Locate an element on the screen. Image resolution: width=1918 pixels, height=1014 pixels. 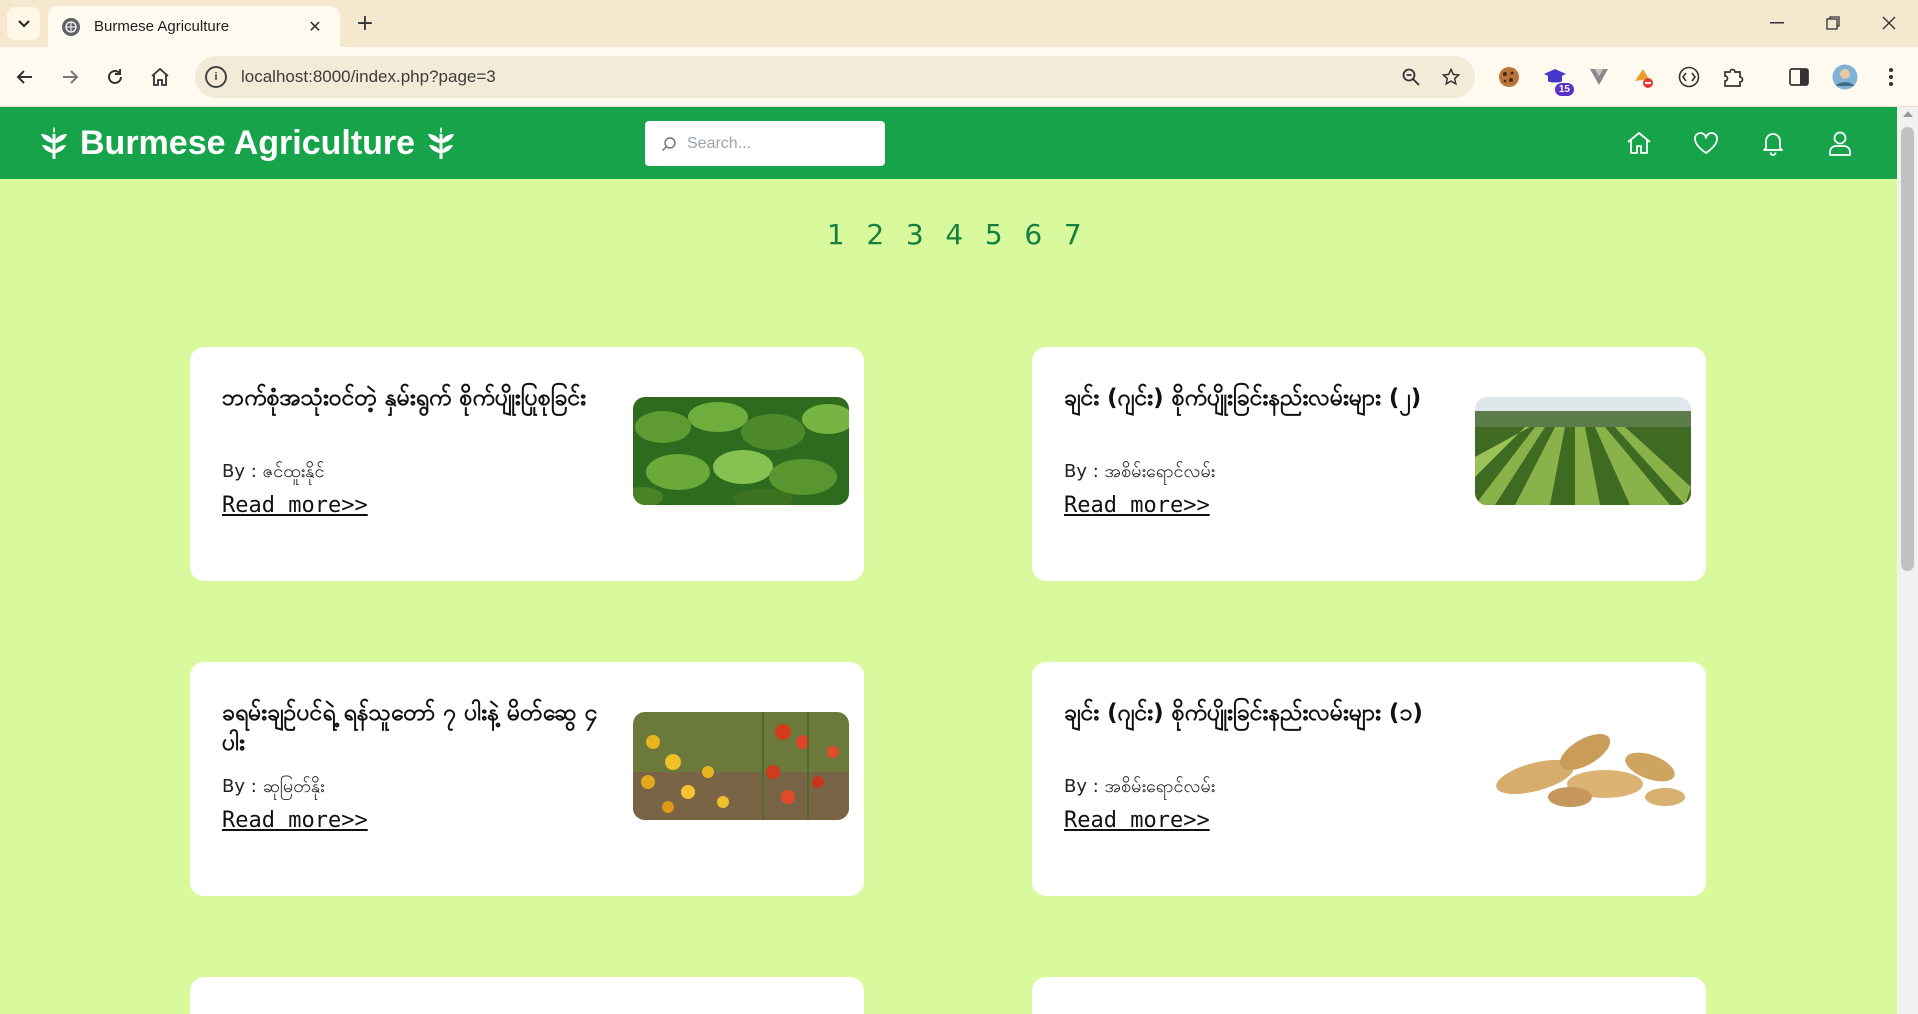
pagination: 1 2 3 4 5 6 7 is located at coordinates (954, 234).